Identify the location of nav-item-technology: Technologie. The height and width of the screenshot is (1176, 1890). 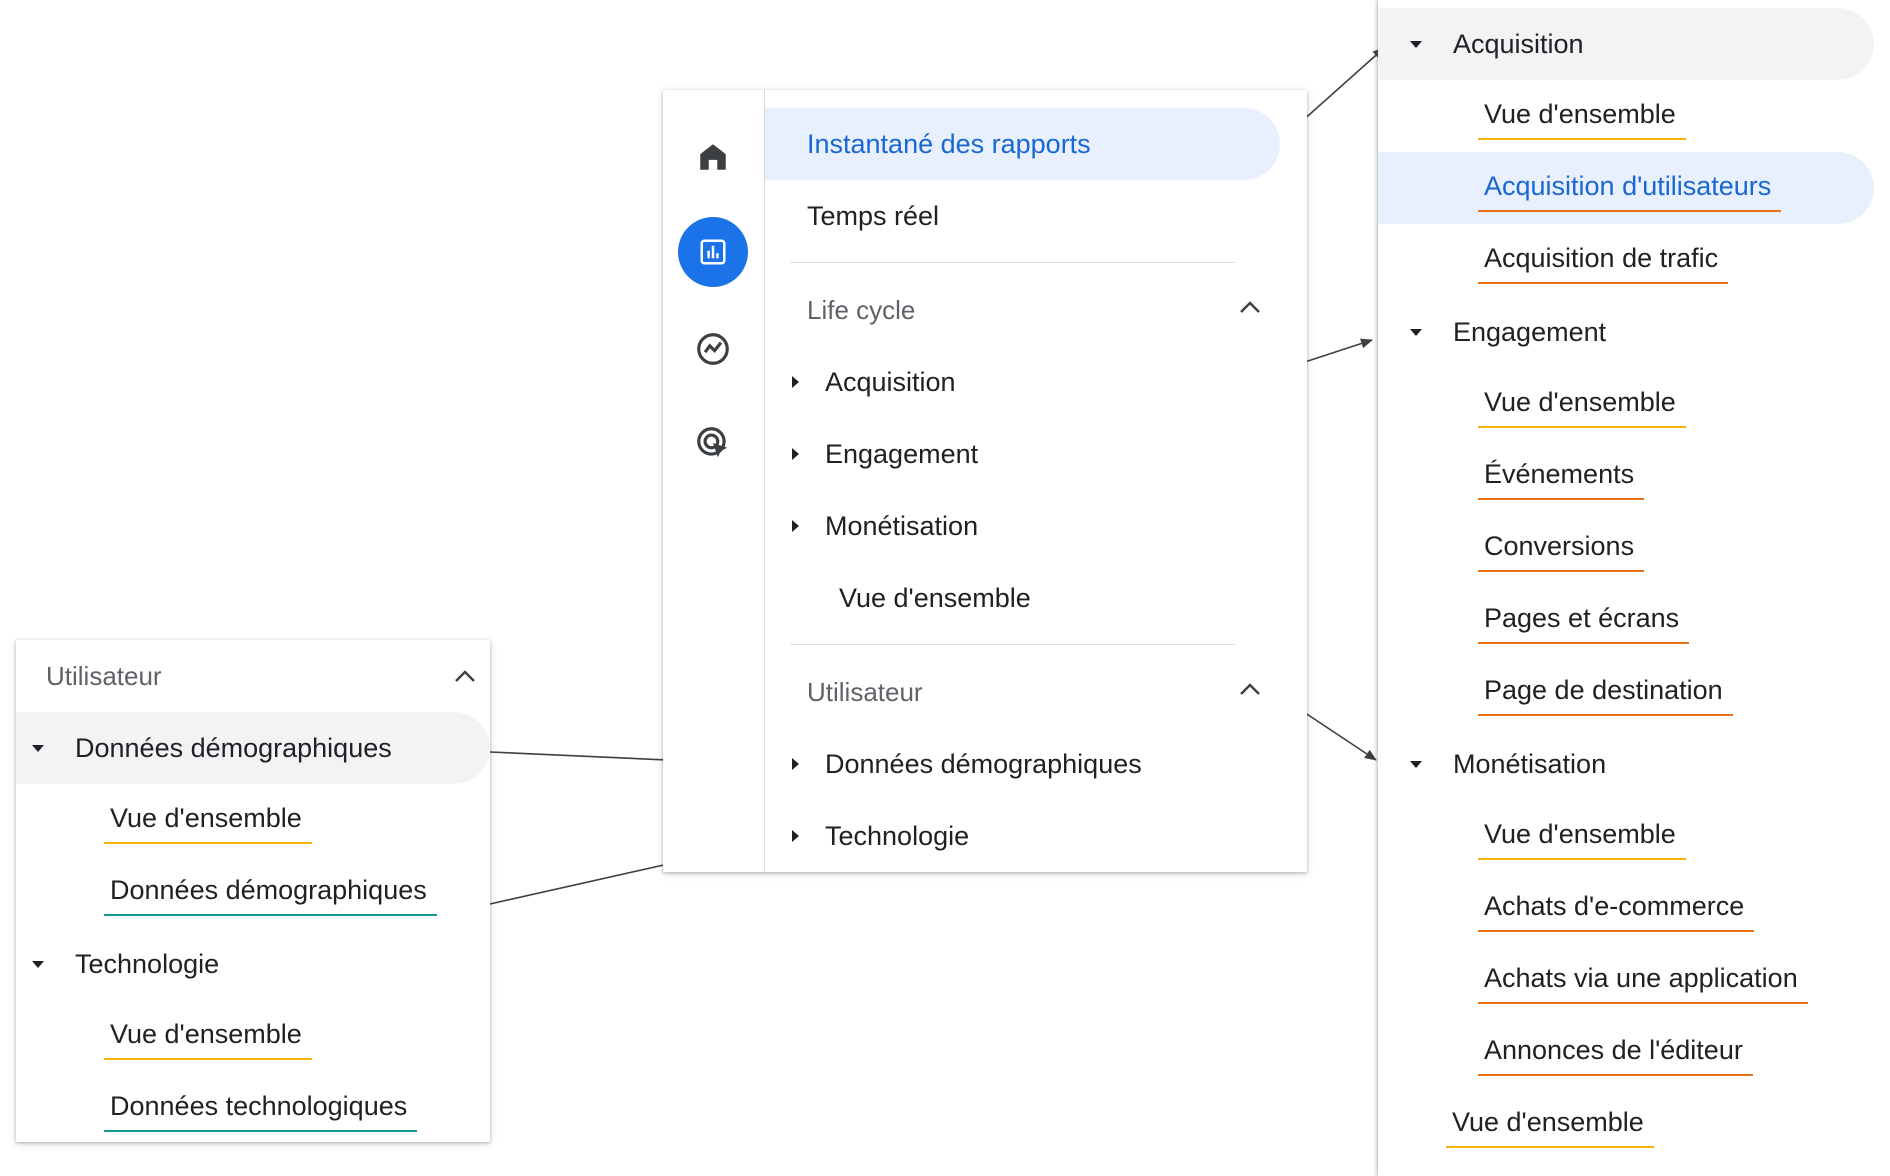
(880, 836).